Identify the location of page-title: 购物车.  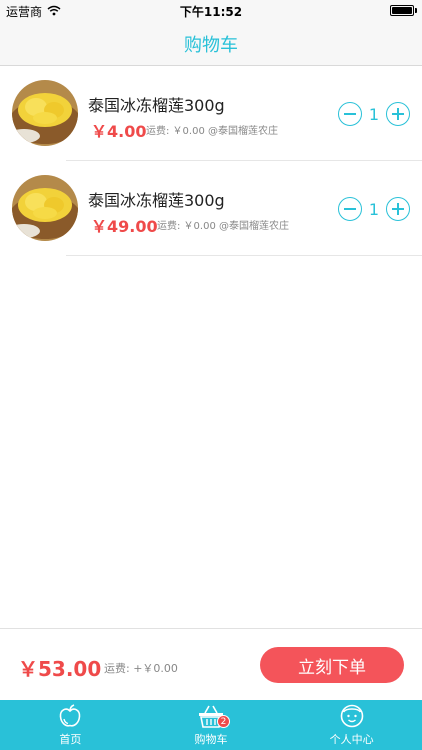
(211, 45).